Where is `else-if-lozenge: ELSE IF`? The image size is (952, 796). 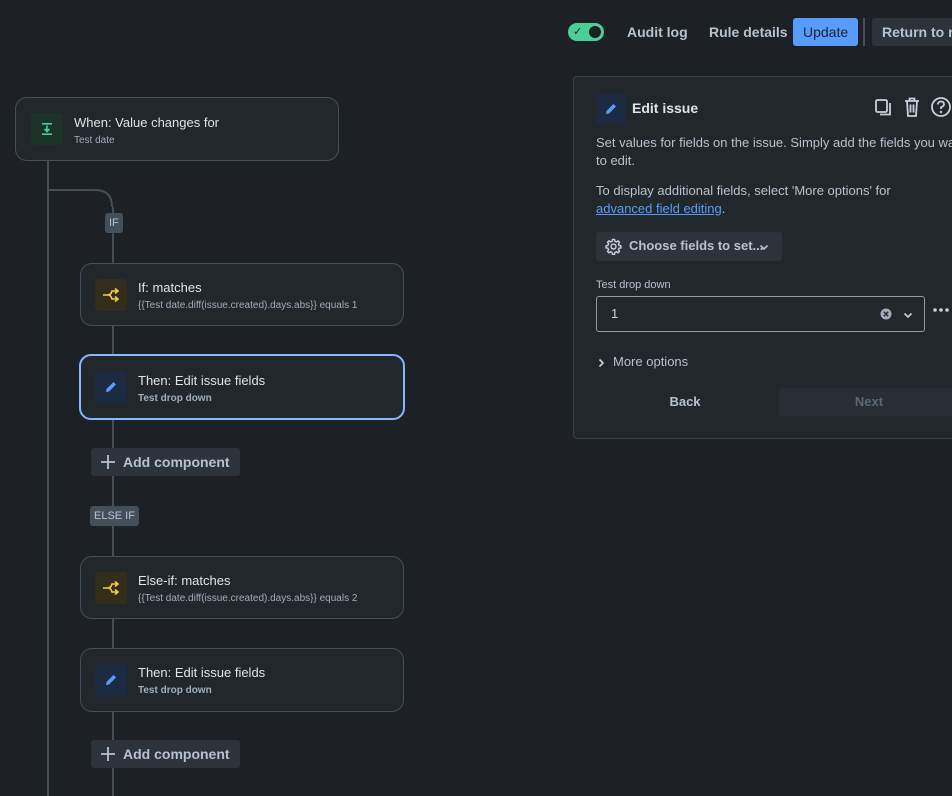
else-if-lozenge: ELSE IF is located at coordinates (114, 516).